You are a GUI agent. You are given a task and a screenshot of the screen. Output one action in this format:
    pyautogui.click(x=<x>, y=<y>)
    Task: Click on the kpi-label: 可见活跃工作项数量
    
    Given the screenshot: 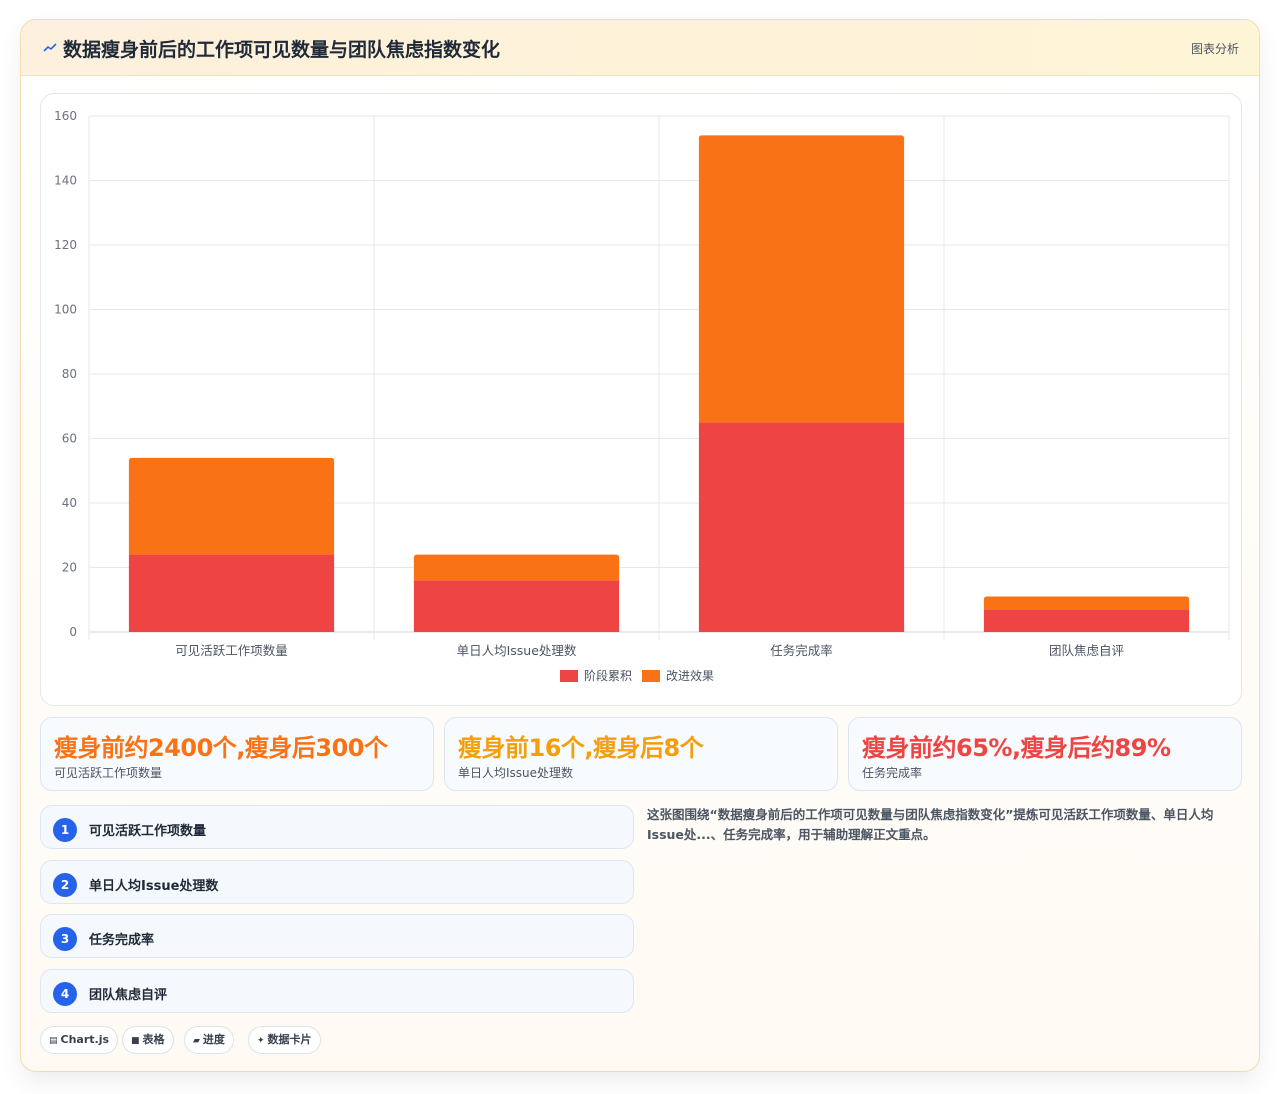 What is the action you would take?
    pyautogui.click(x=108, y=773)
    